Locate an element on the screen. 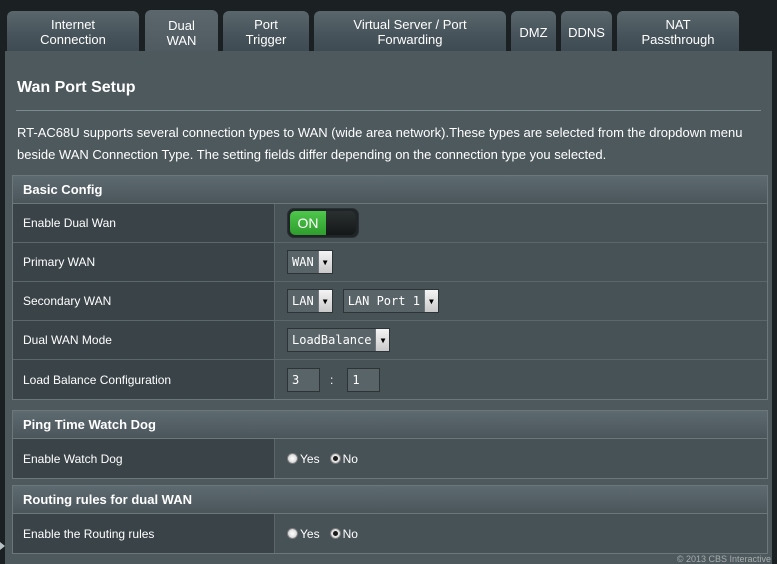 This screenshot has width=777, height=564. row-label: Enable Dual Wan is located at coordinates (144, 223).